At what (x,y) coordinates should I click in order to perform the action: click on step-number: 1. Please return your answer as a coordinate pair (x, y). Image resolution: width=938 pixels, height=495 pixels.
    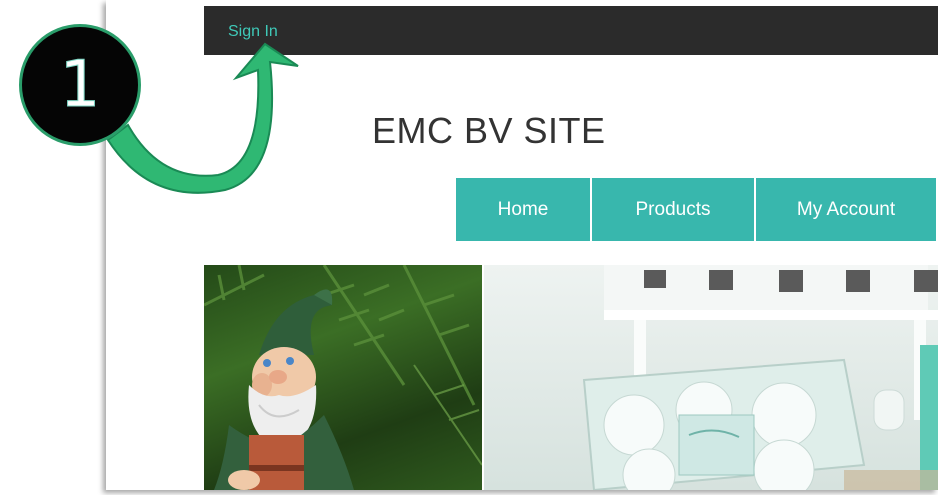
    Looking at the image, I should click on (80, 85).